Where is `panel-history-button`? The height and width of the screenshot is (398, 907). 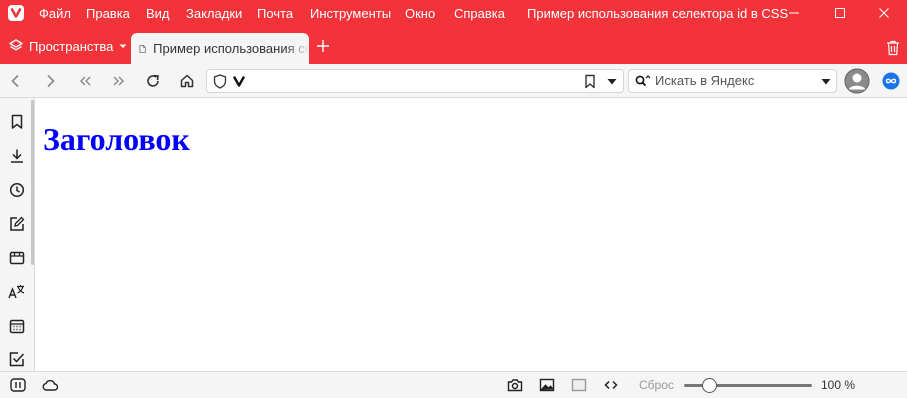
panel-history-button is located at coordinates (17, 190).